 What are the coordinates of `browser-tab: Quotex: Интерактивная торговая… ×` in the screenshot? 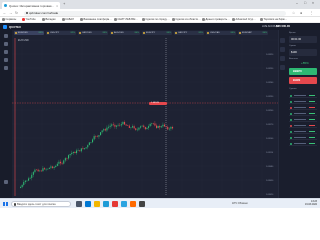 It's located at (31, 5).